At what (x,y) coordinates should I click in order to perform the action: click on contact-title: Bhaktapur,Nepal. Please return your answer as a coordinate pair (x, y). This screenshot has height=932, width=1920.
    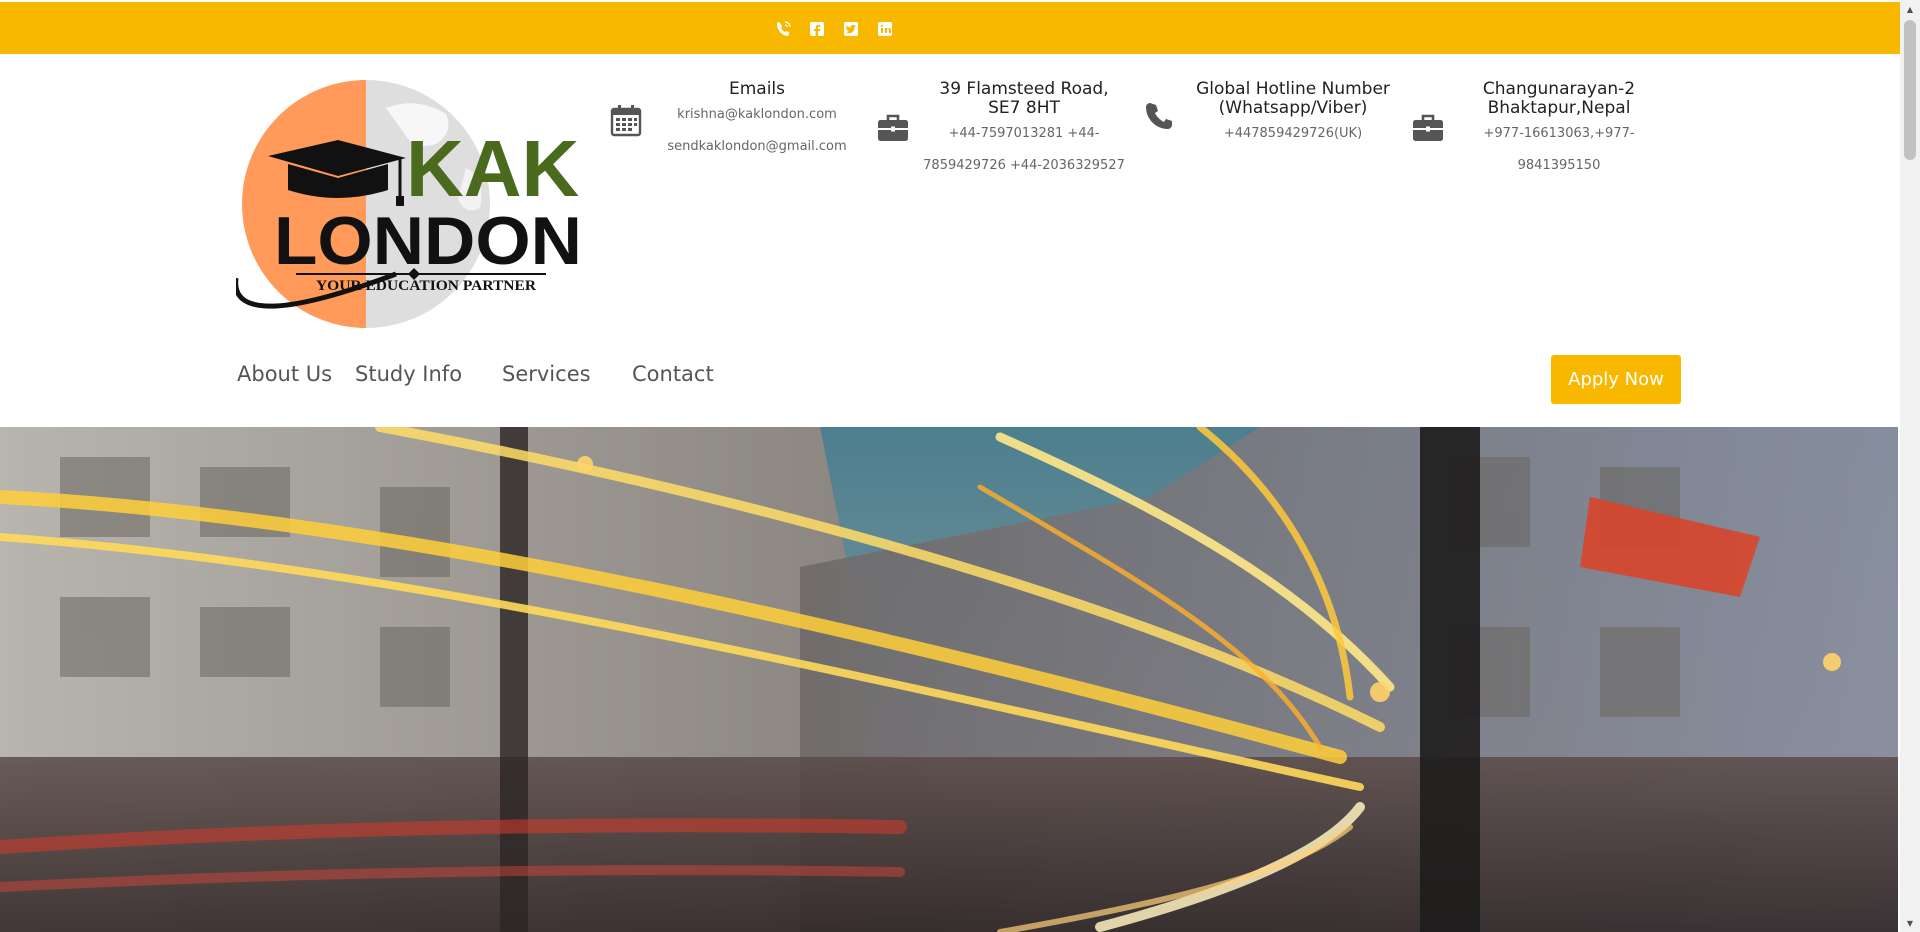
    Looking at the image, I should click on (1559, 108).